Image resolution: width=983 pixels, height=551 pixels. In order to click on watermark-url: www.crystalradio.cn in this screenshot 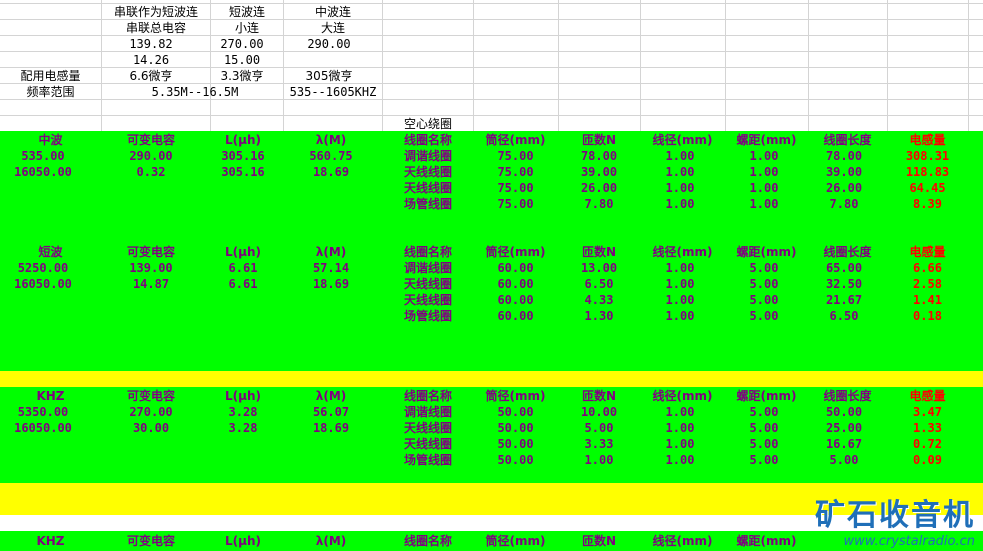, I will do `click(909, 541)`.